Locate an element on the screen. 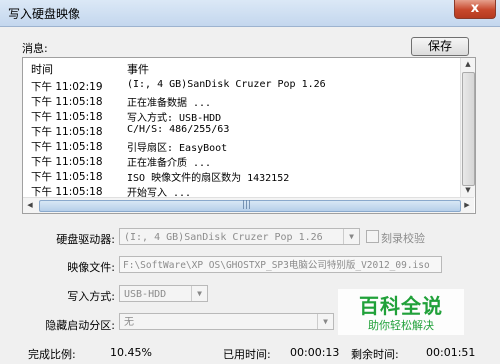  verify-checkbox is located at coordinates (372, 236).